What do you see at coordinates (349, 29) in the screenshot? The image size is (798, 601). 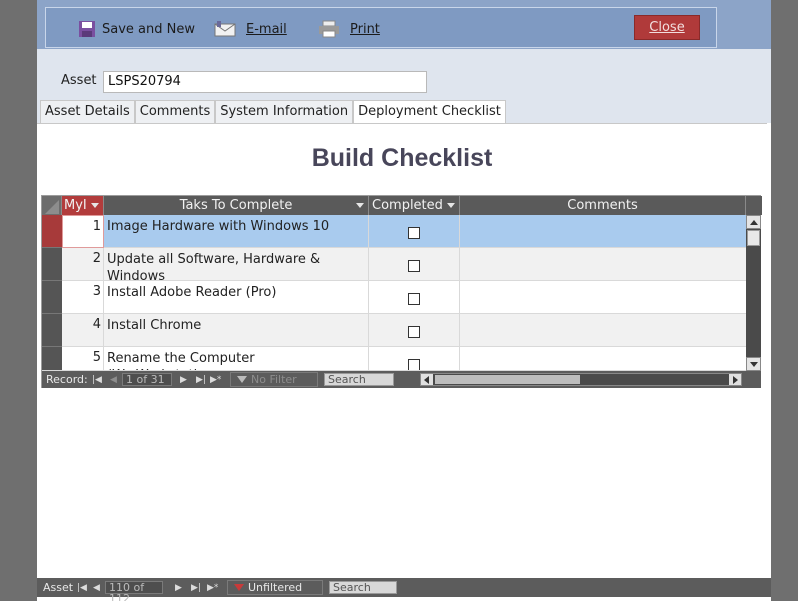 I see `print-button: Print` at bounding box center [349, 29].